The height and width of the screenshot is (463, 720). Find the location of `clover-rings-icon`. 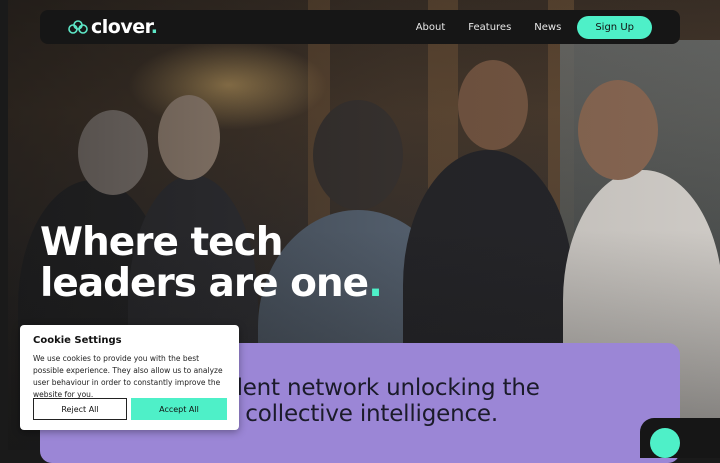

clover-rings-icon is located at coordinates (78, 27).